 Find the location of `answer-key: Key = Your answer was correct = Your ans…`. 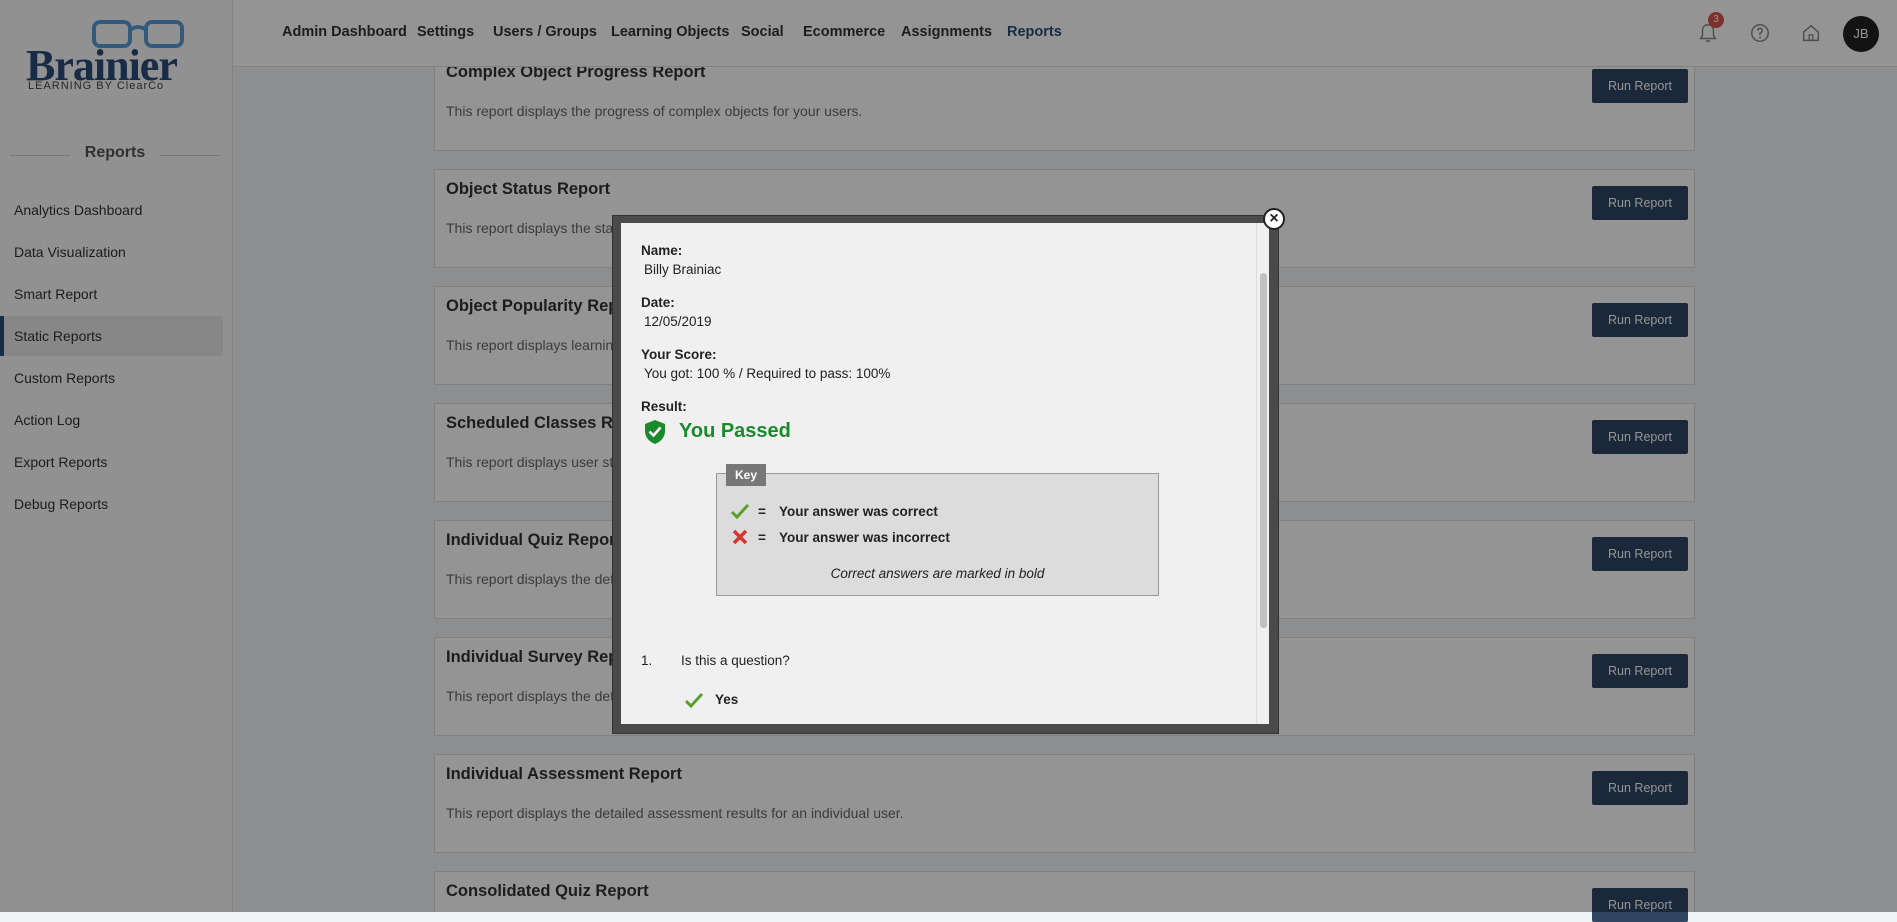

answer-key: Key = Your answer was correct = Your ans… is located at coordinates (937, 530).